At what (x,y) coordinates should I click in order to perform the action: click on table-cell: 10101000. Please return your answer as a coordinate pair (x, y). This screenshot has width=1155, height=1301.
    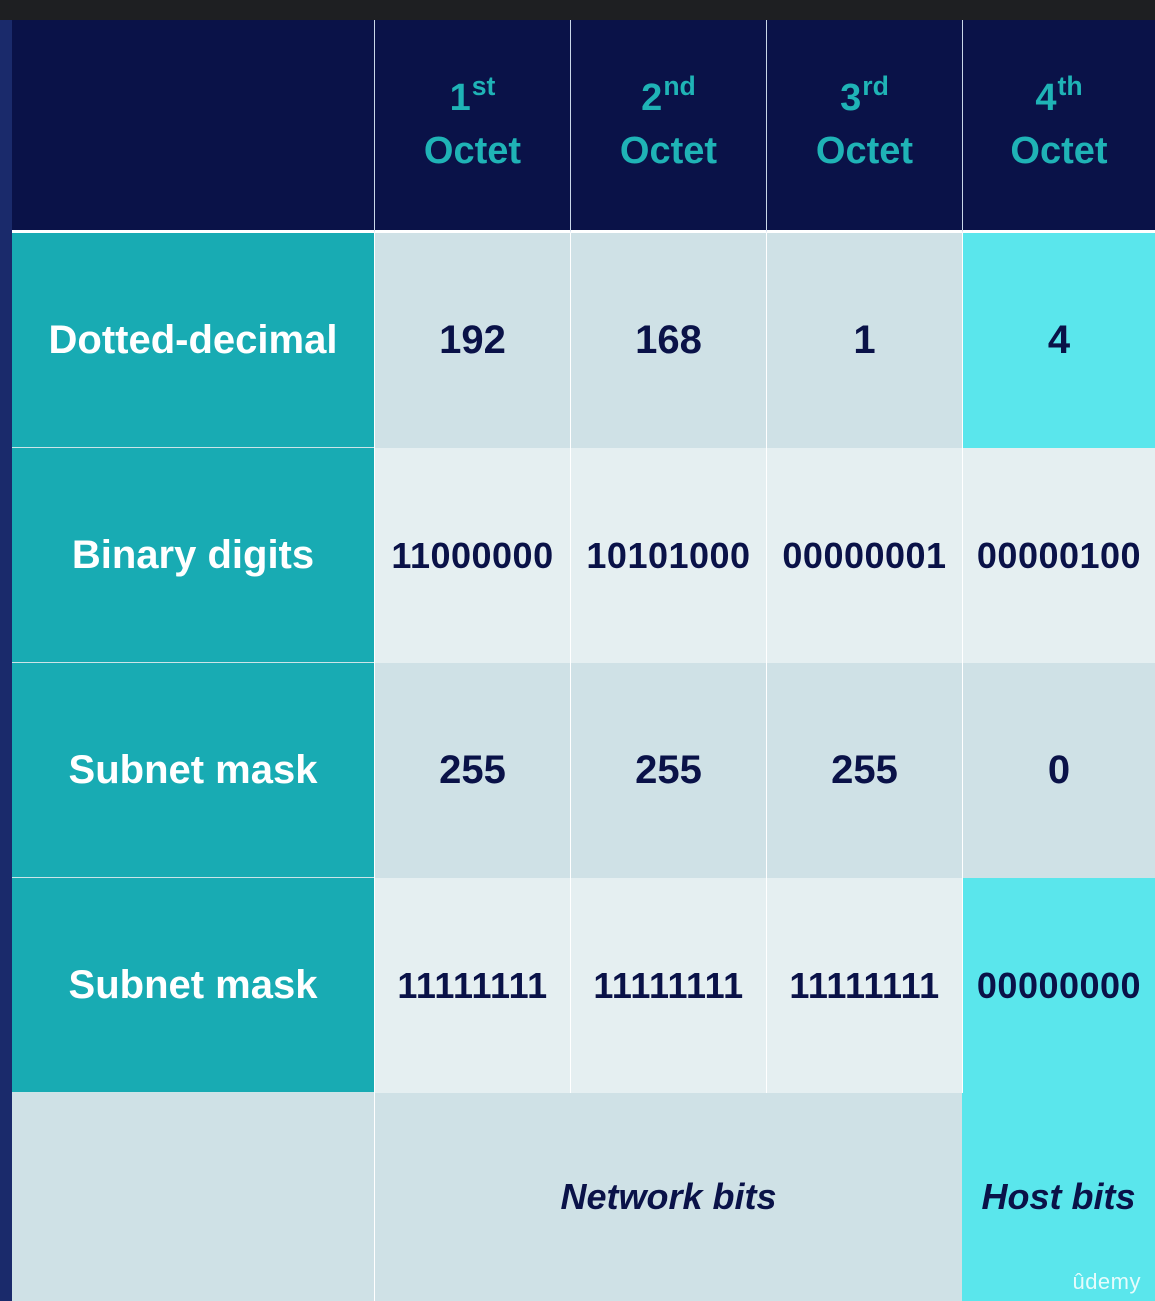
    Looking at the image, I should click on (668, 555).